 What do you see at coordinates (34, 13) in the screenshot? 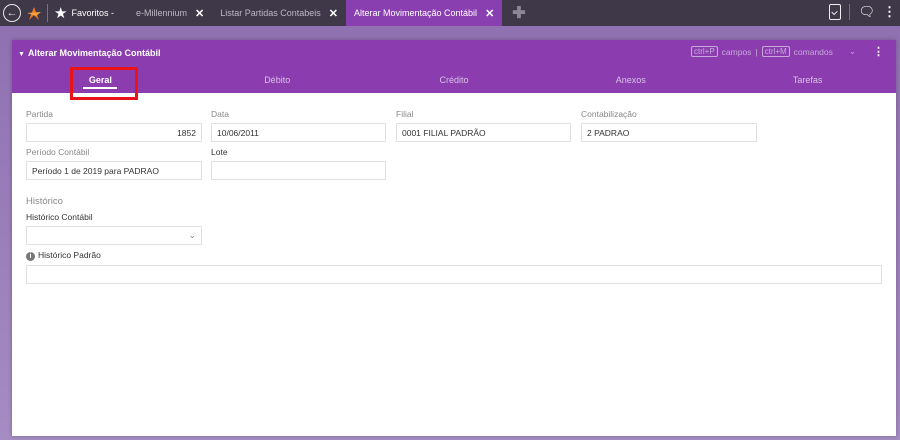
I see `app-logo-icon` at bounding box center [34, 13].